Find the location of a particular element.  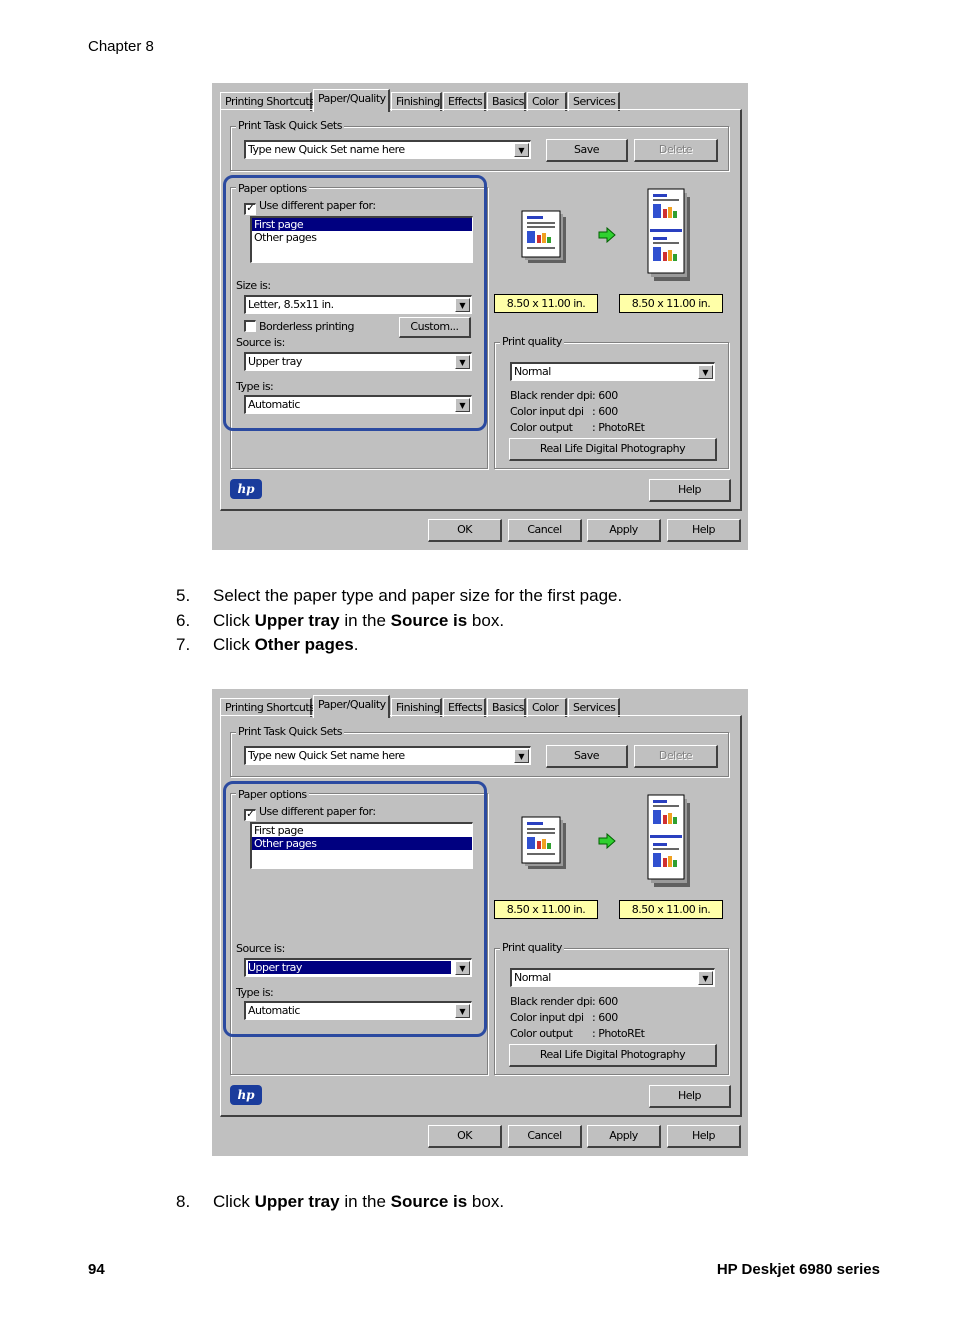

product-name: HP Deskjet 6980 series is located at coordinates (798, 1269).